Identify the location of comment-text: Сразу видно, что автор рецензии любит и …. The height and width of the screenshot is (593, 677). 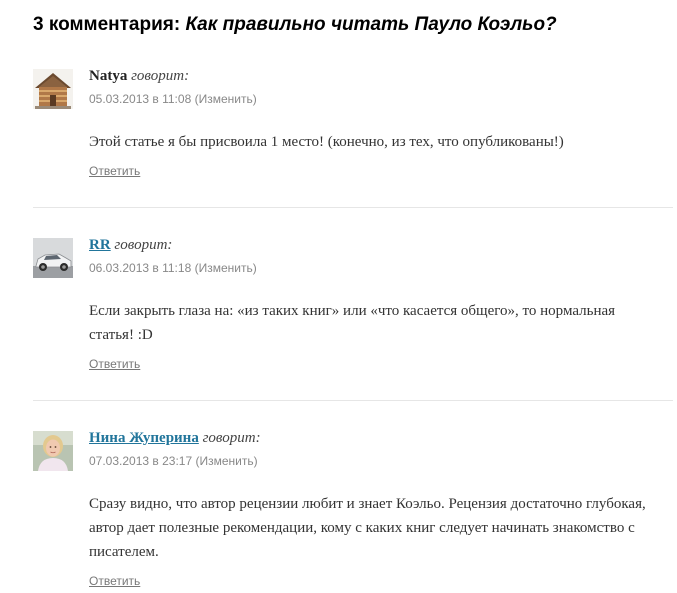
(367, 528).